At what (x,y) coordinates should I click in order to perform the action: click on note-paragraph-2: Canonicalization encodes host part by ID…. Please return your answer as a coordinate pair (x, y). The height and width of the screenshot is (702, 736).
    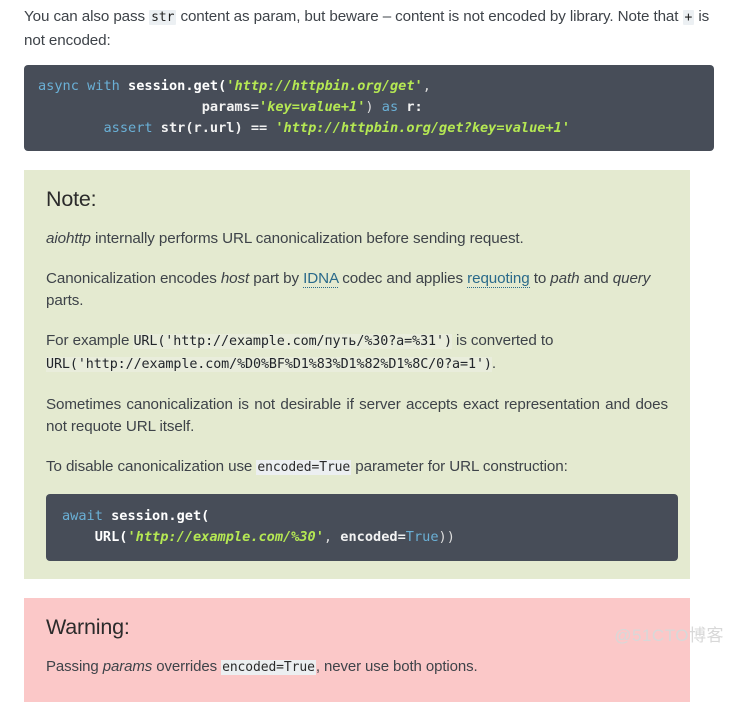
    Looking at the image, I should click on (357, 290).